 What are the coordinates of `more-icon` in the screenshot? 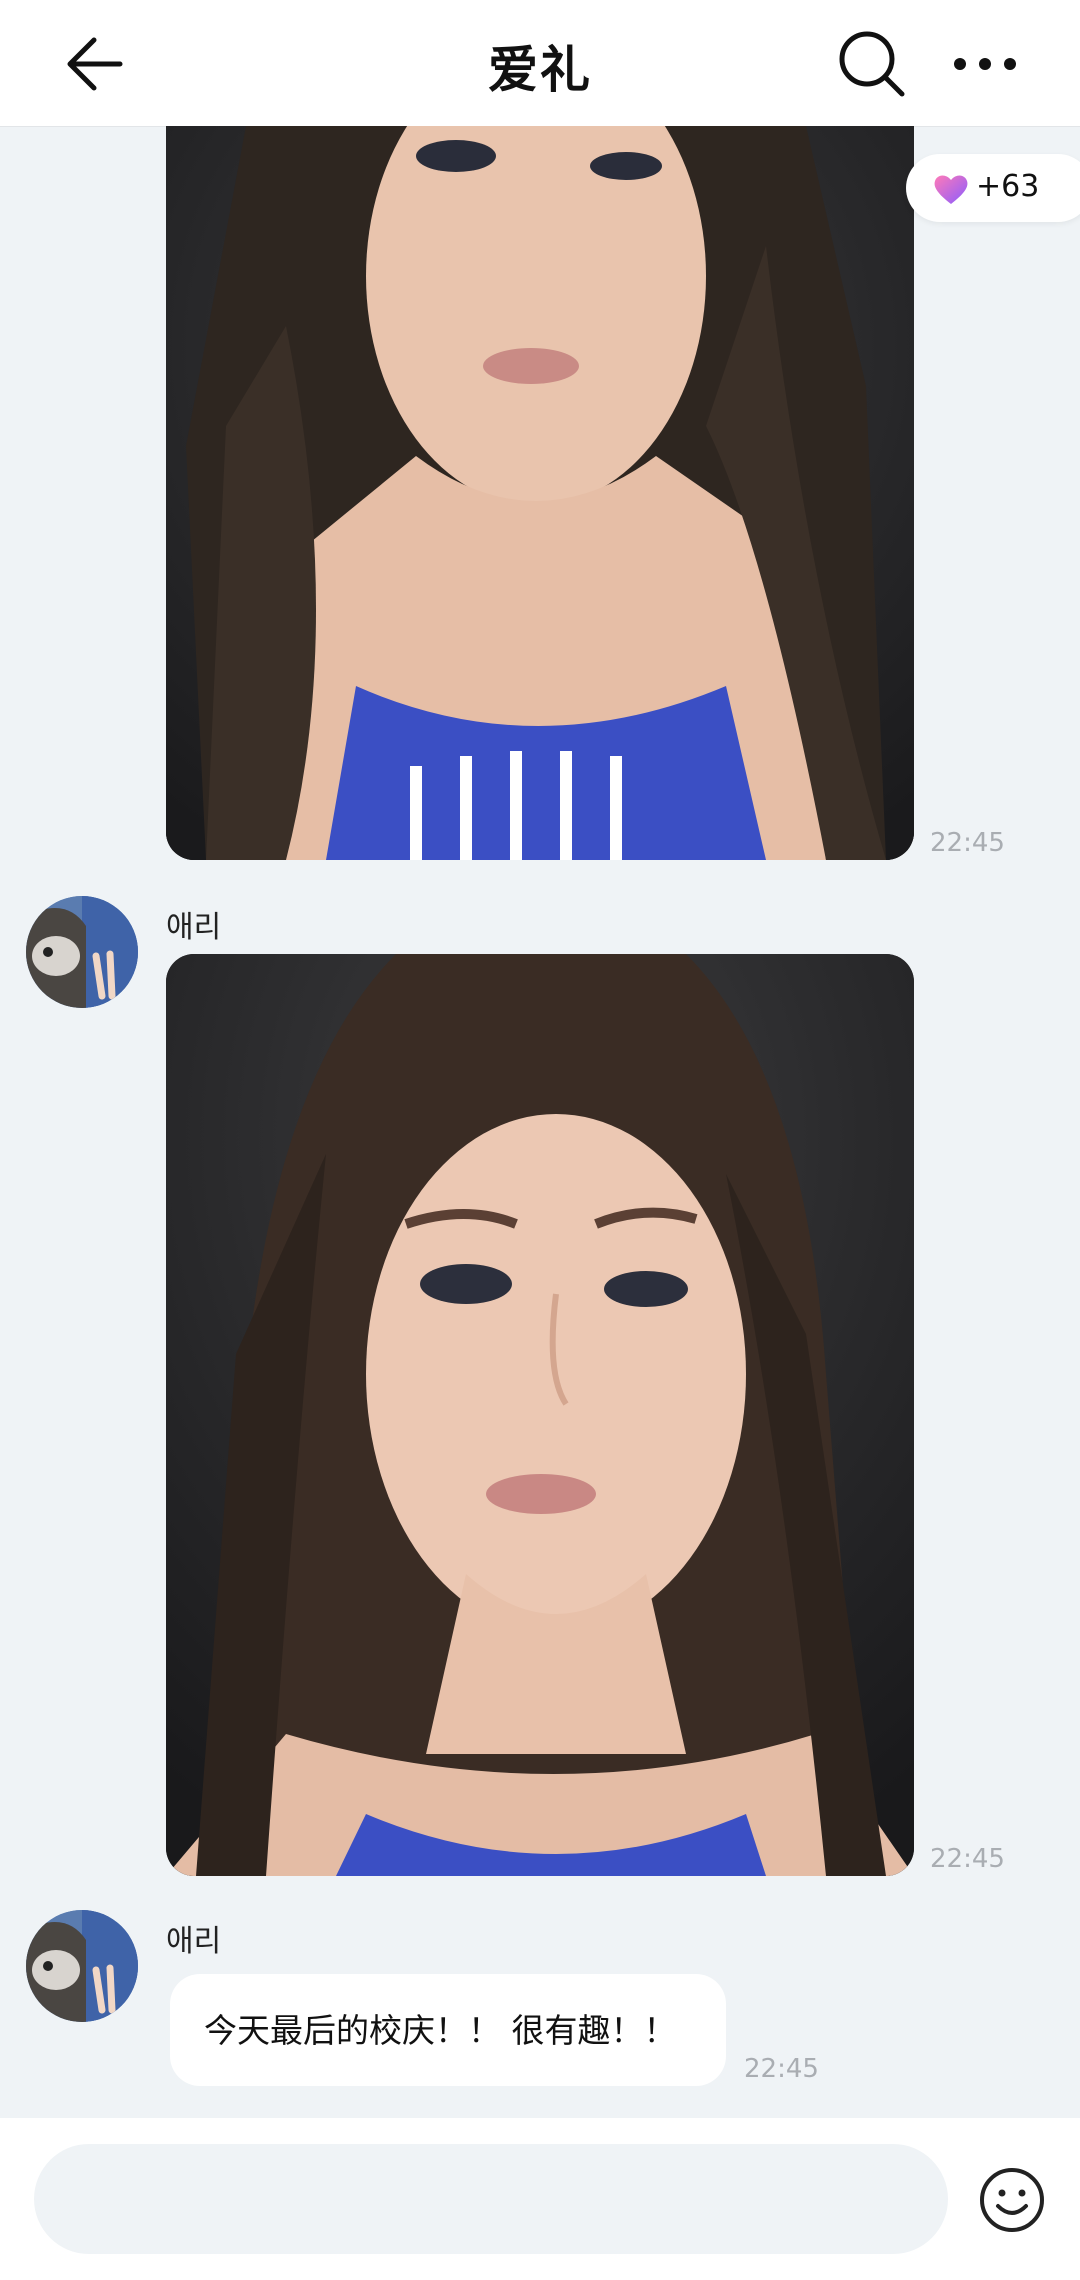 It's located at (985, 64).